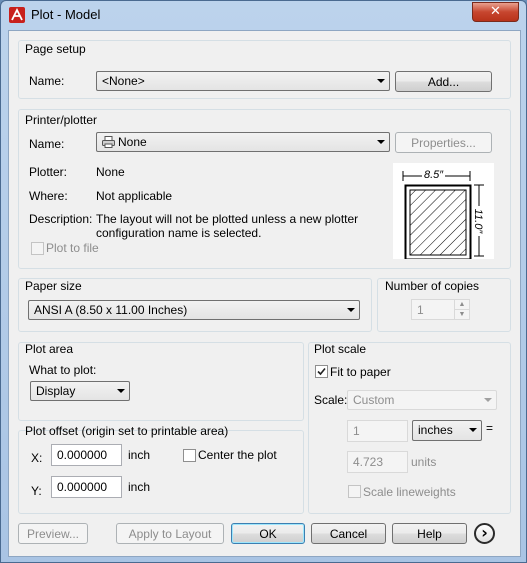 This screenshot has height=563, width=527. What do you see at coordinates (478, 221) in the screenshot?
I see `preview-height-label: 11.0″` at bounding box center [478, 221].